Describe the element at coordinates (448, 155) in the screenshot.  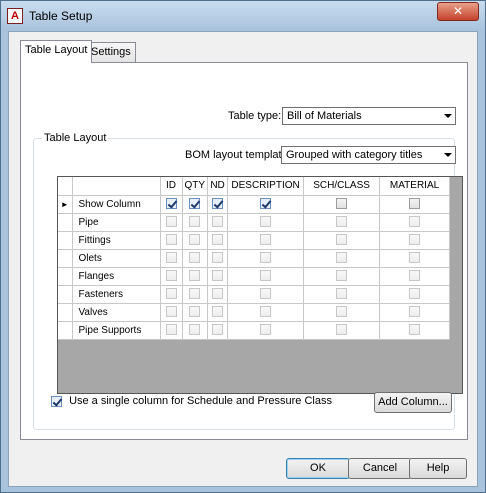
I see `chevron-down-icon` at that location.